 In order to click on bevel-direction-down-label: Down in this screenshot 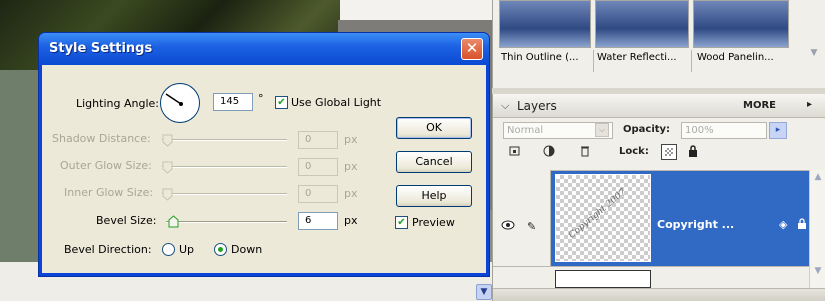, I will do `click(247, 249)`.